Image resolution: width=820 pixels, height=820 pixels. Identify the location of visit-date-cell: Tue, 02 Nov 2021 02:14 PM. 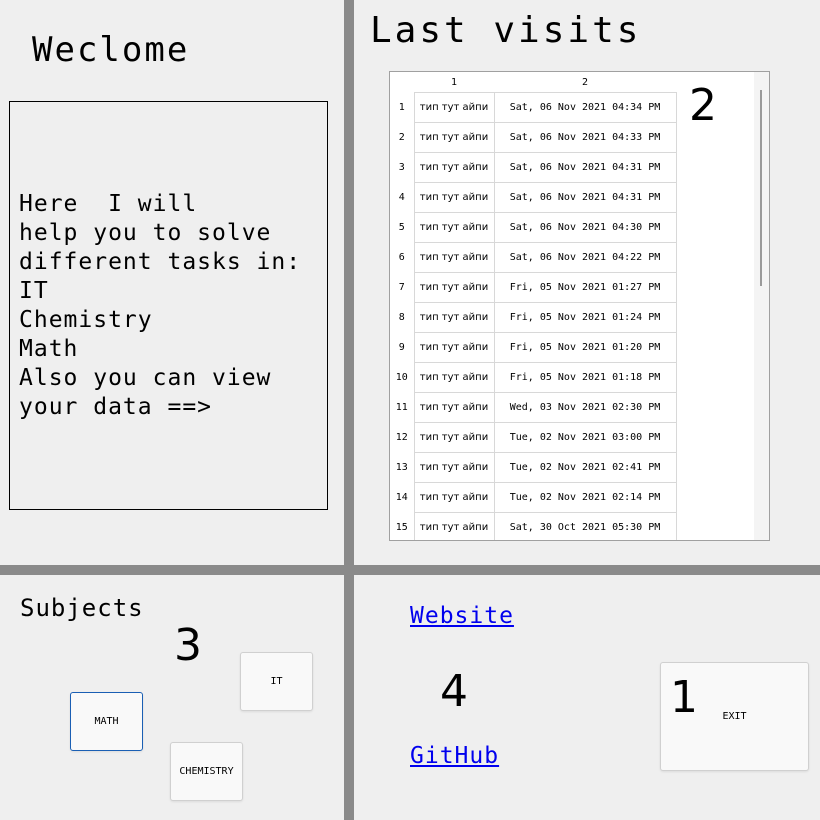
(585, 497).